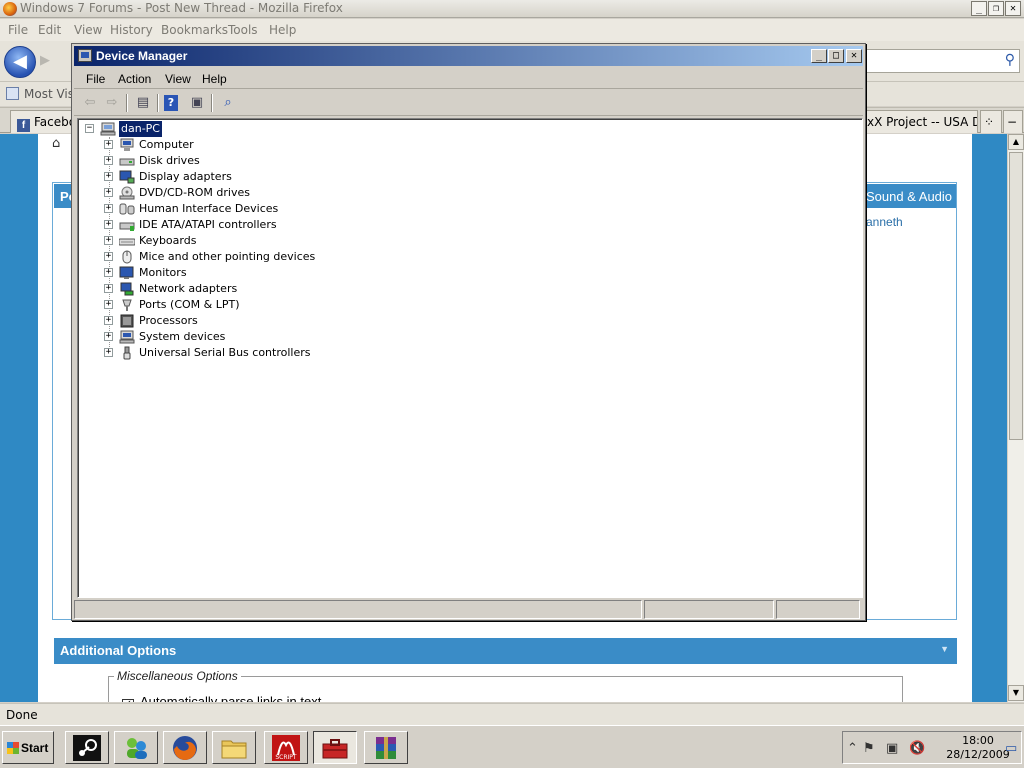 Image resolution: width=1024 pixels, height=768 pixels. I want to click on collapse-toggle: −, so click(89, 128).